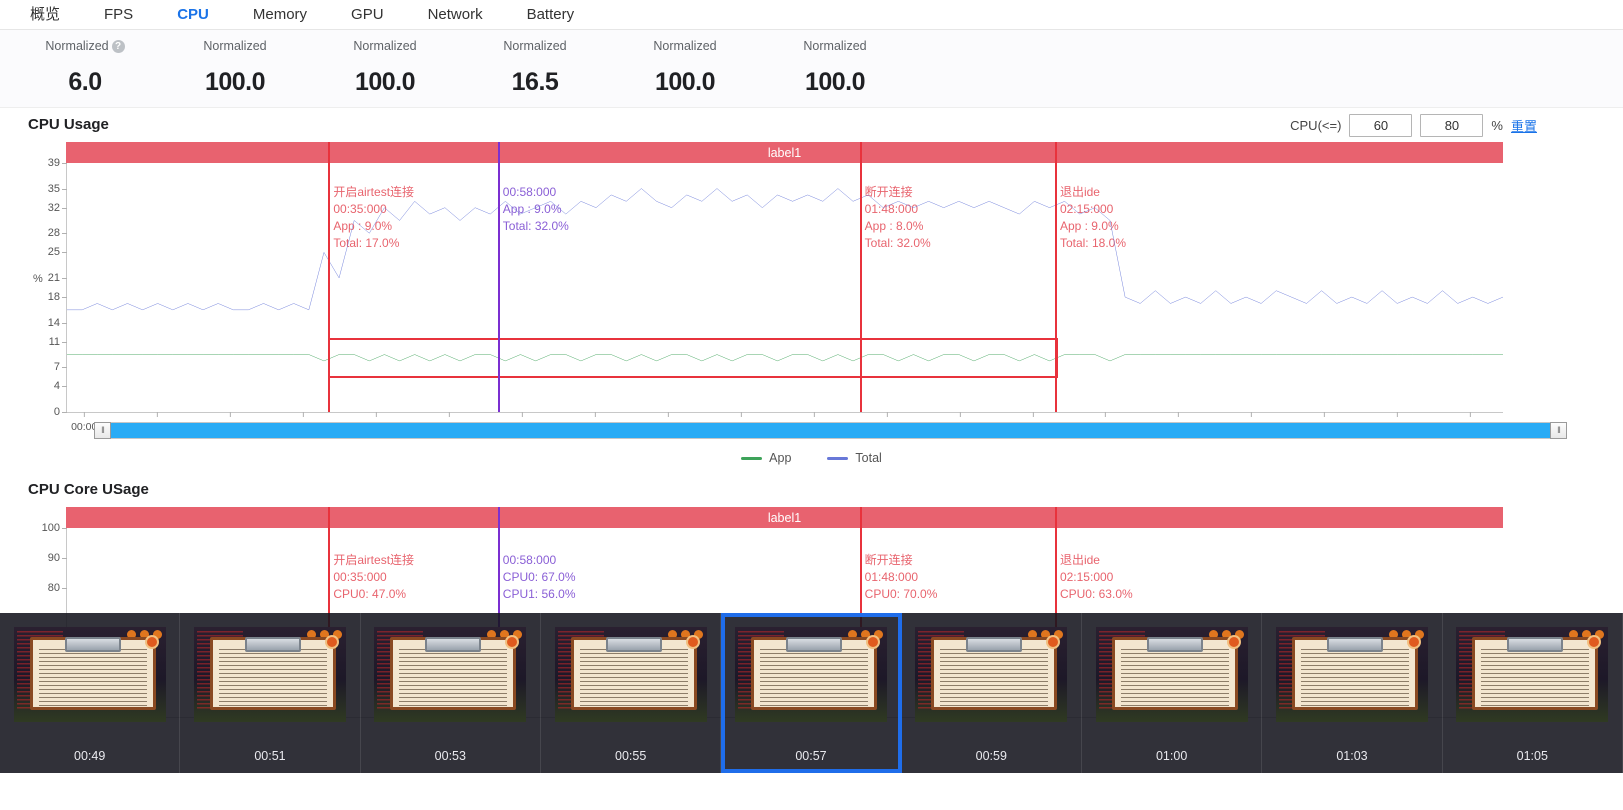  What do you see at coordinates (1452, 125) in the screenshot?
I see `cpu-threshold-high-input` at bounding box center [1452, 125].